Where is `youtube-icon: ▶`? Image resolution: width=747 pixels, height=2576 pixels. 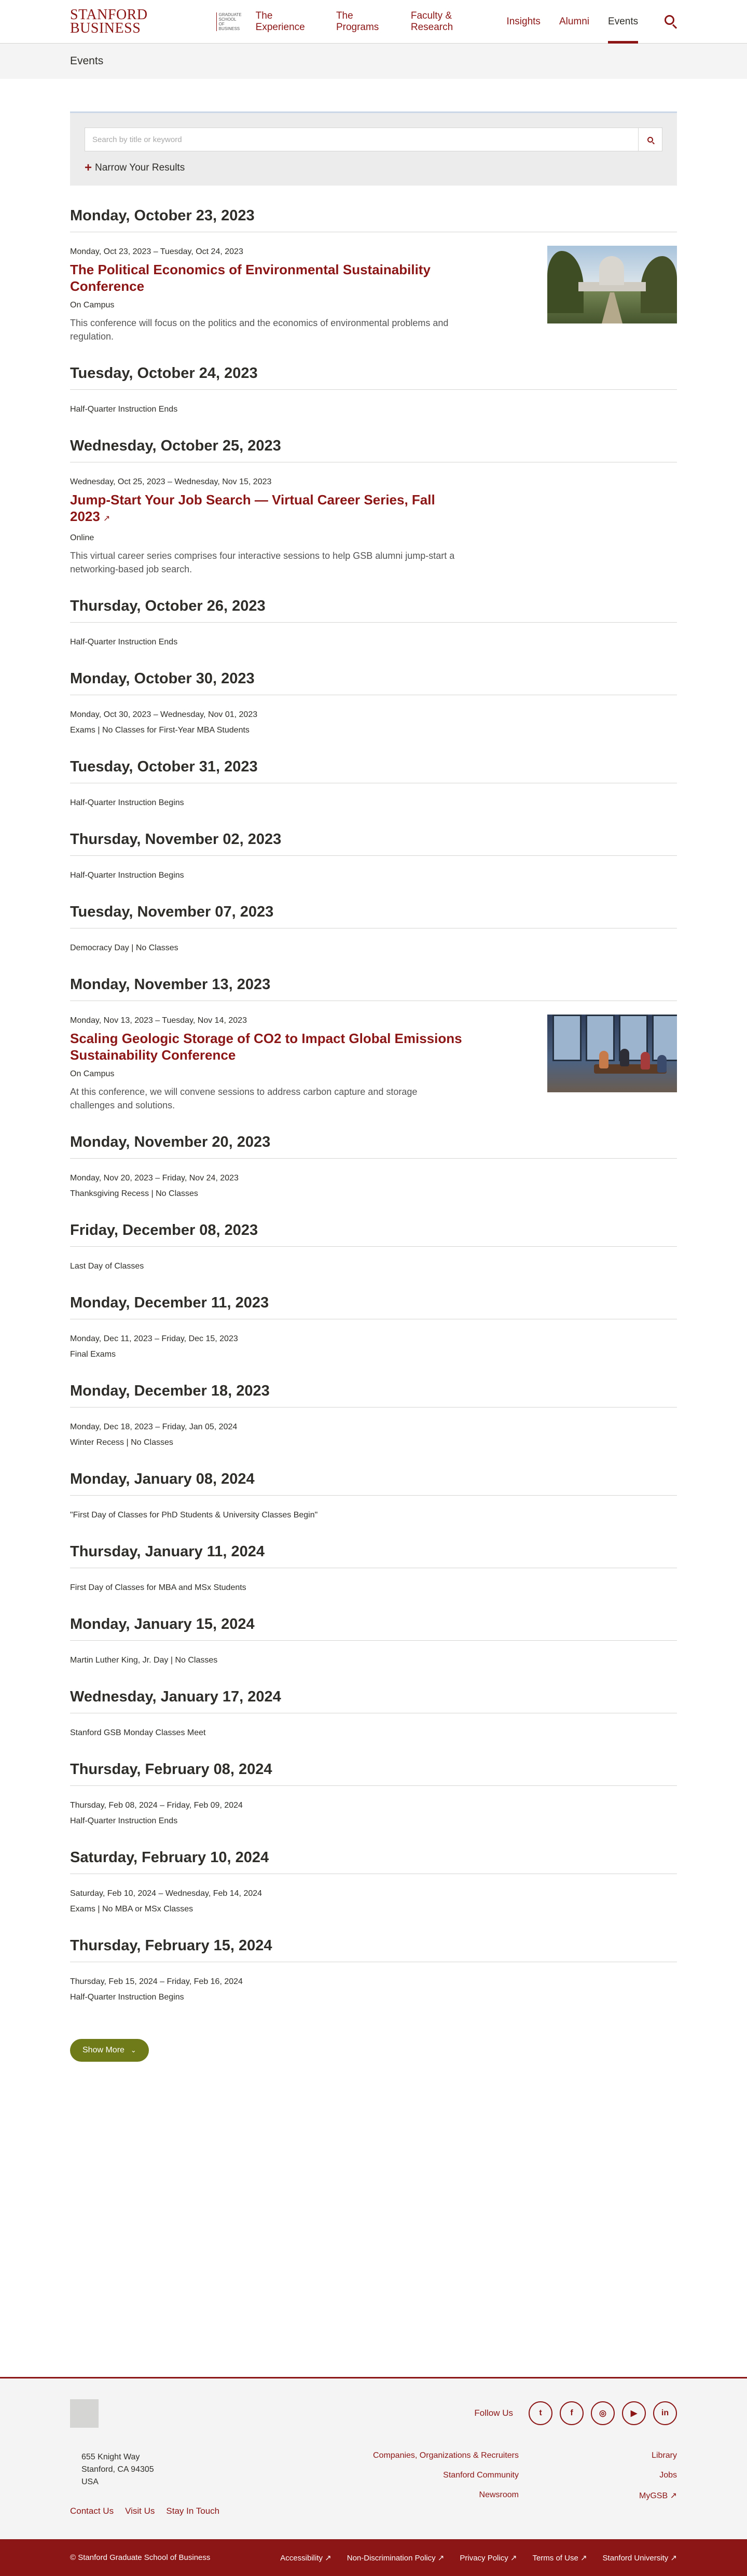
youtube-icon: ▶ is located at coordinates (634, 2413).